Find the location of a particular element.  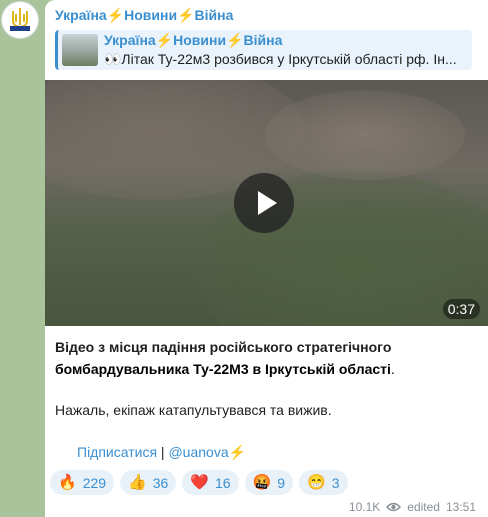

grin-face-icon: 😁 is located at coordinates (316, 482).